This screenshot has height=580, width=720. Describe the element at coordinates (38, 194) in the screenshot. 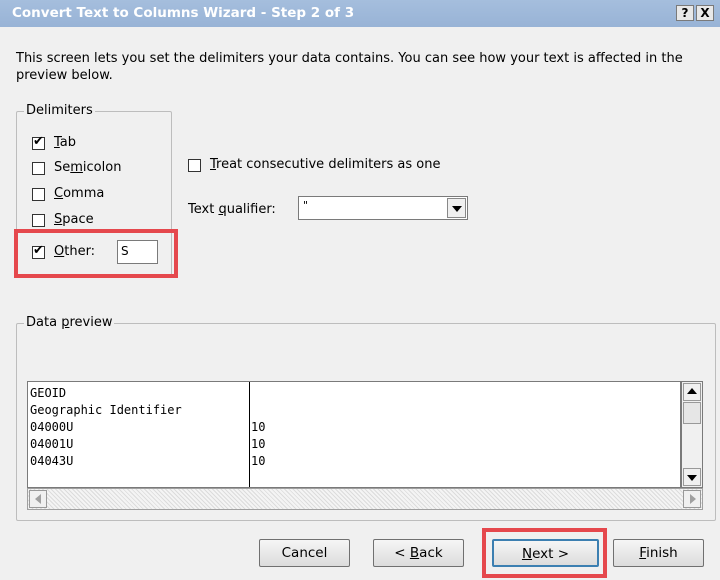

I see `comma-checkbox` at that location.